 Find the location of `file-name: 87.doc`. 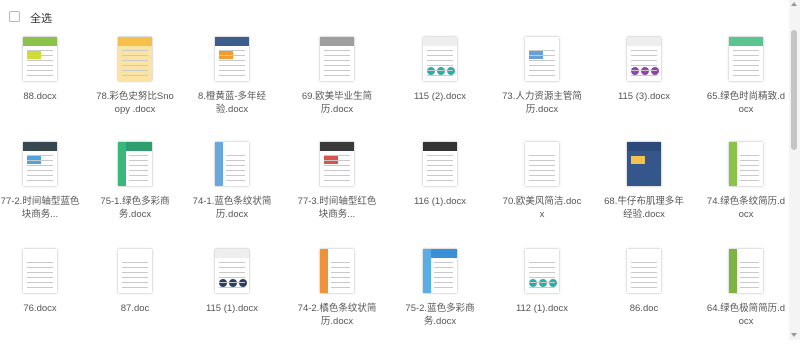

file-name: 87.doc is located at coordinates (135, 308).